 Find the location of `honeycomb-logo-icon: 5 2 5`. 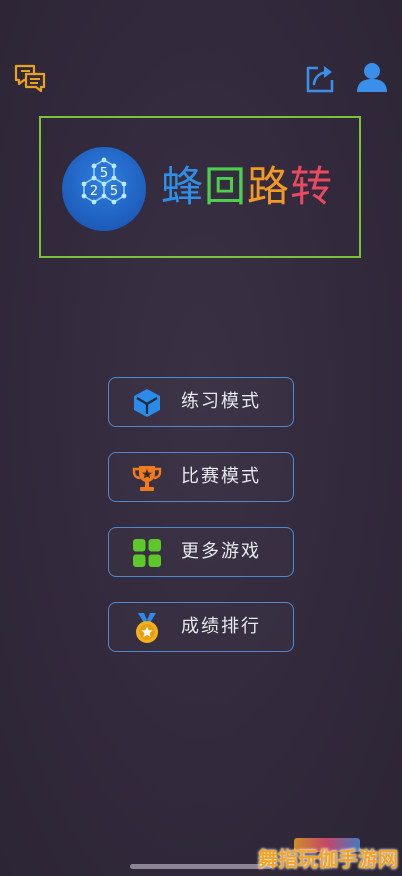

honeycomb-logo-icon: 5 2 5 is located at coordinates (104, 189).